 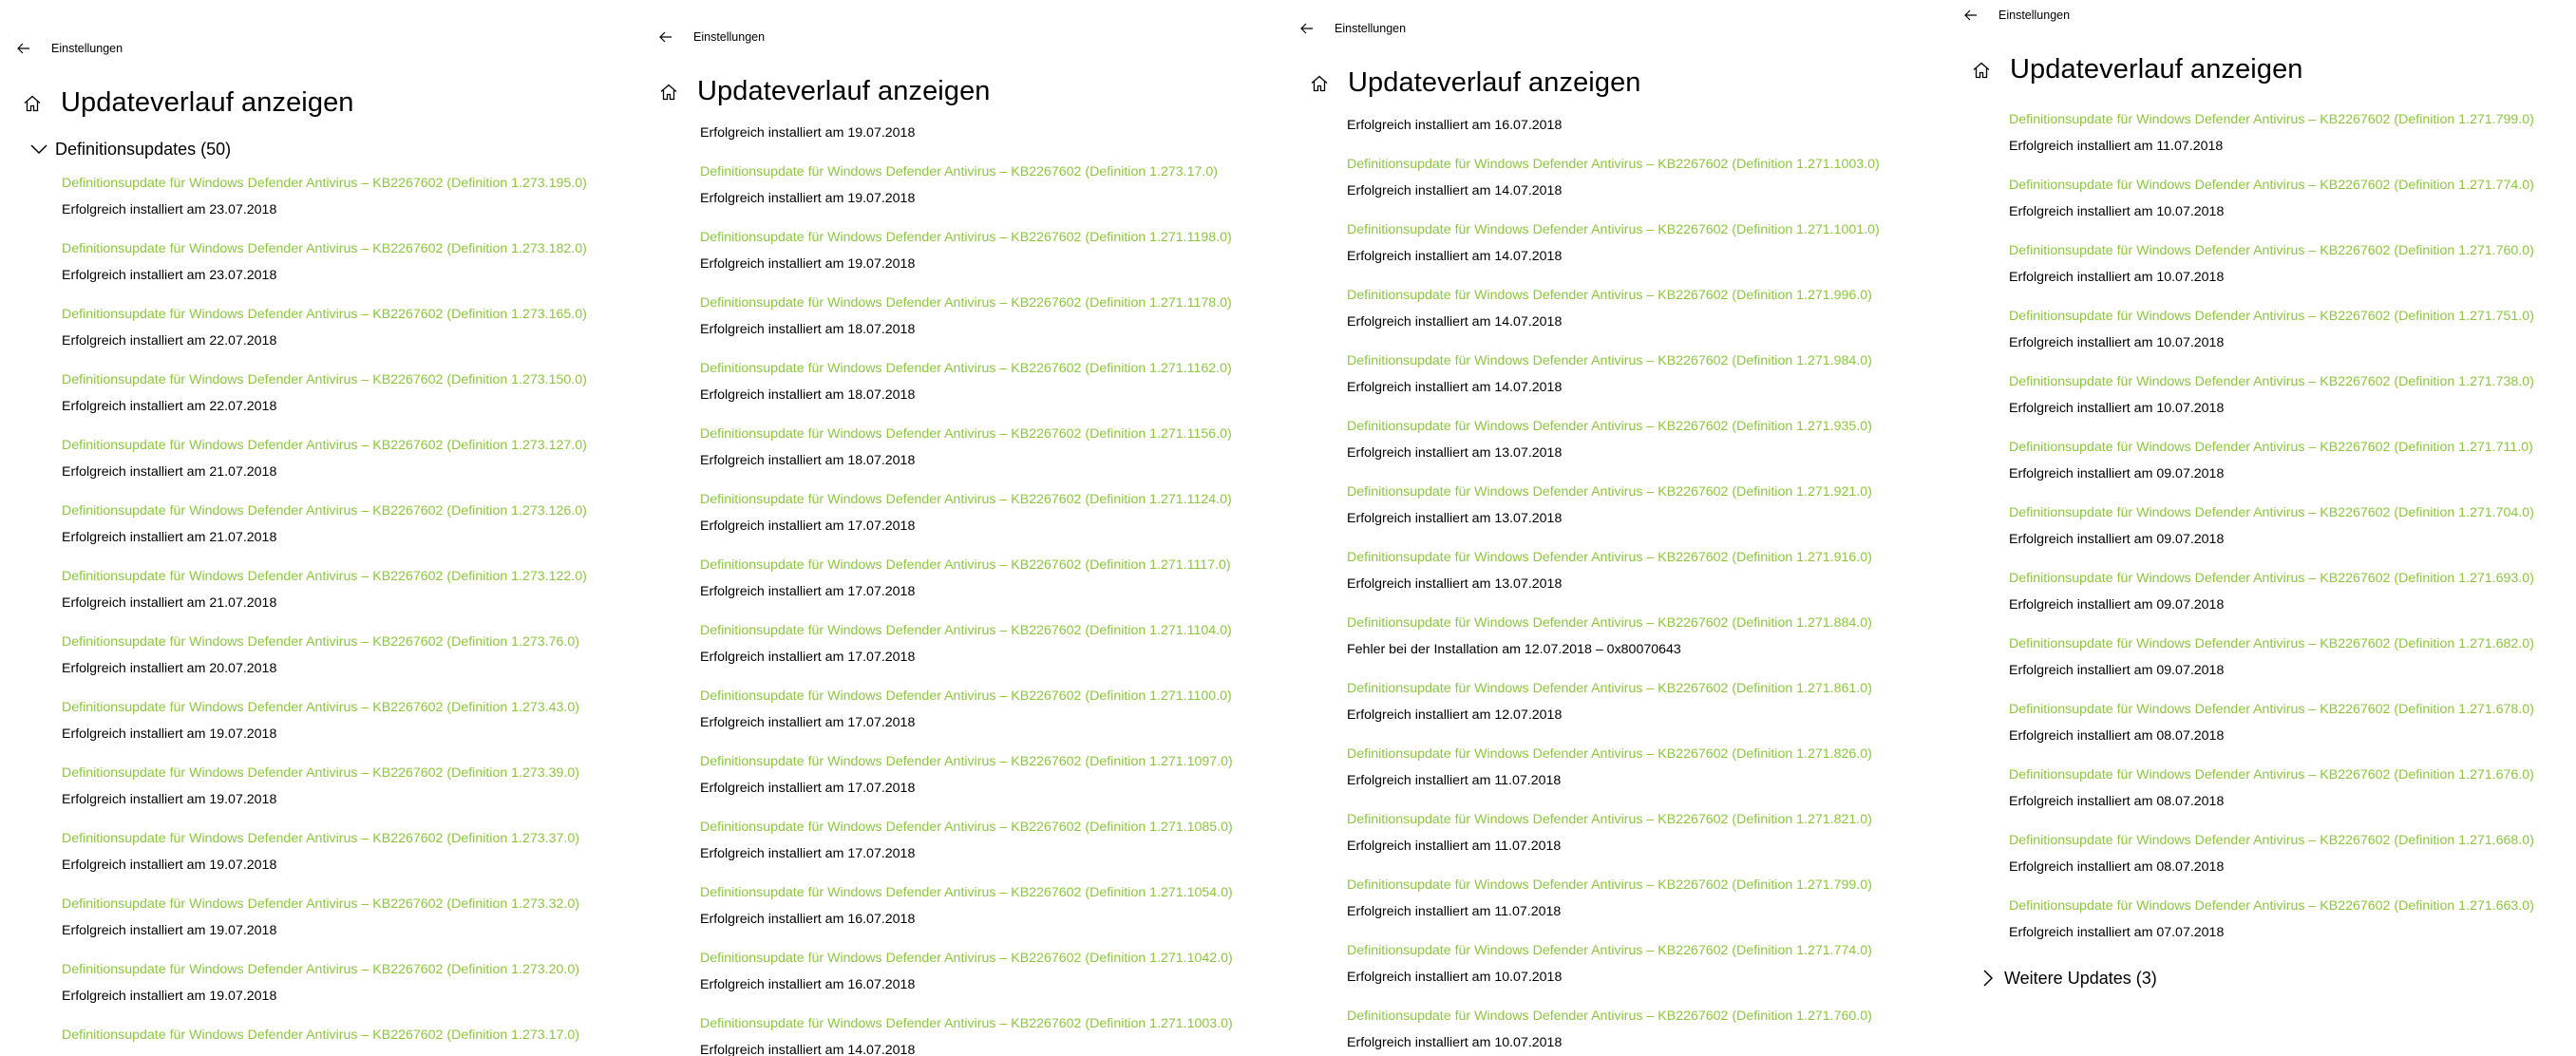 What do you see at coordinates (808, 133) in the screenshot?
I see `status-text: Erfolgreich installiert am 19.07.2018` at bounding box center [808, 133].